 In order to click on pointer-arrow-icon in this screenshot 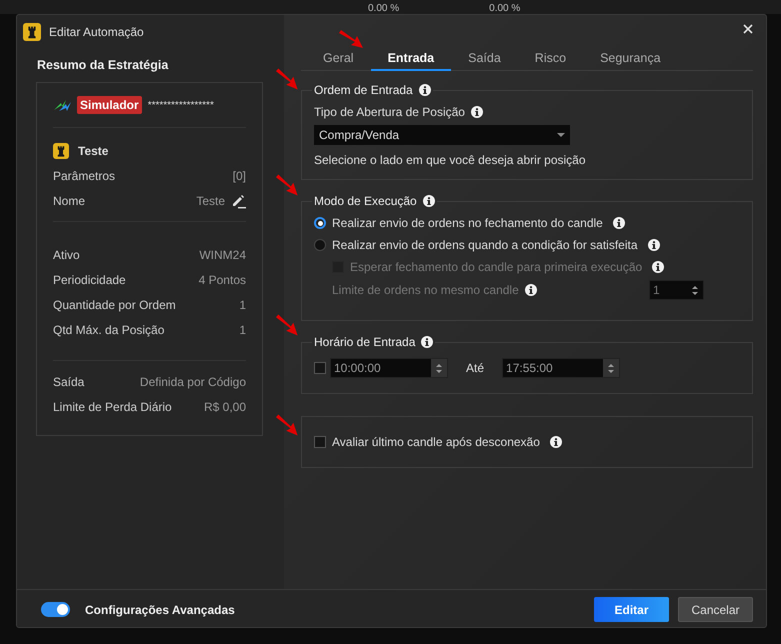, I will do `click(352, 39)`.